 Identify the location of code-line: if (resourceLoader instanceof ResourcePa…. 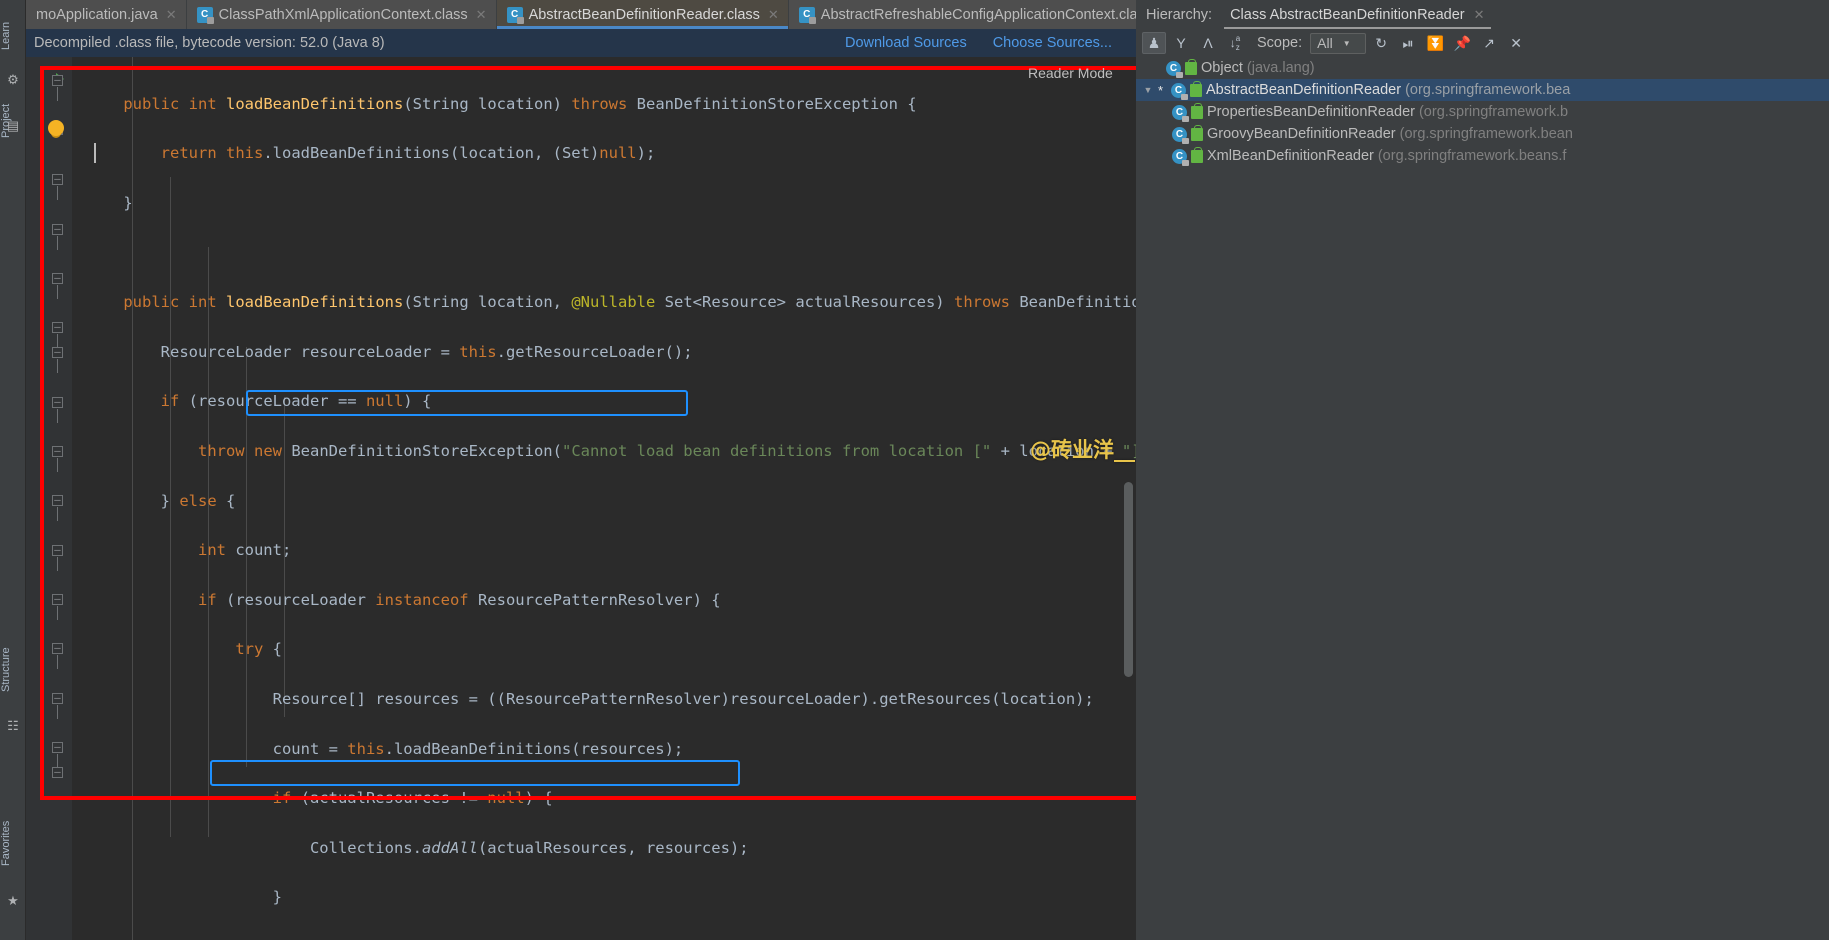
(604, 600).